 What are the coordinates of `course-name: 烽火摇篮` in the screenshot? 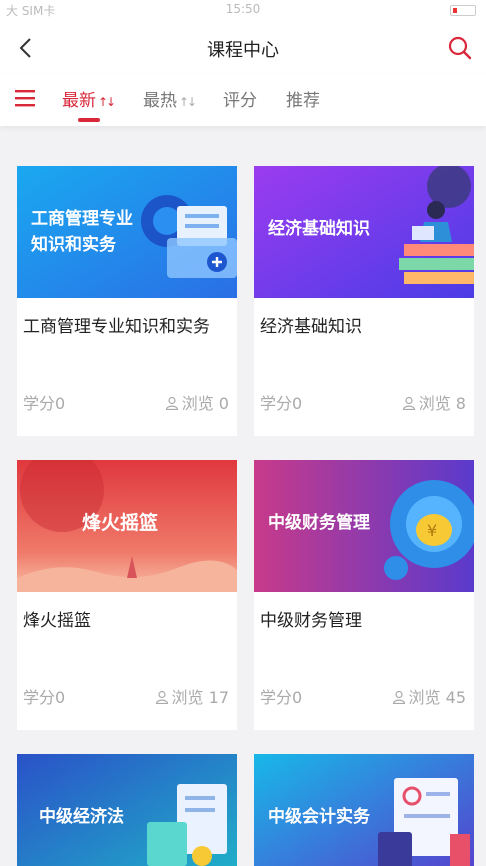 It's located at (57, 621).